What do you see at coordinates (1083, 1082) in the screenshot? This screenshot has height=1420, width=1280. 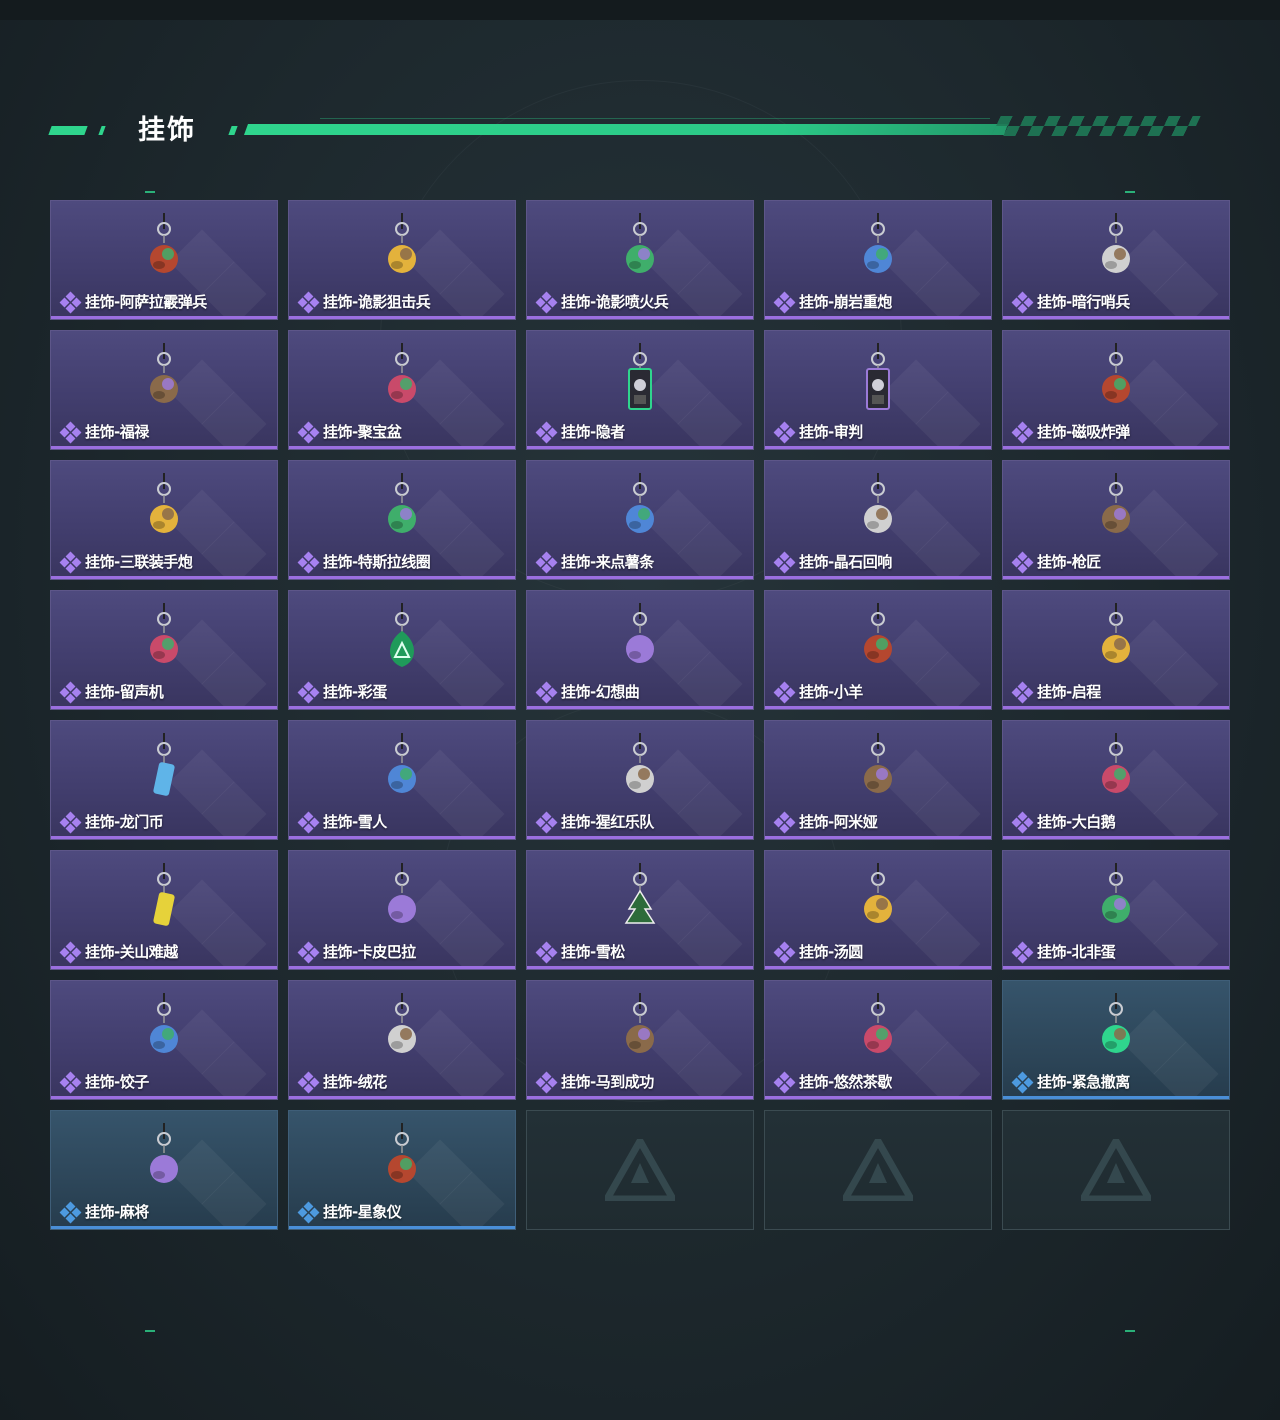 I see `charm-name: 挂饰-紧急撤离` at bounding box center [1083, 1082].